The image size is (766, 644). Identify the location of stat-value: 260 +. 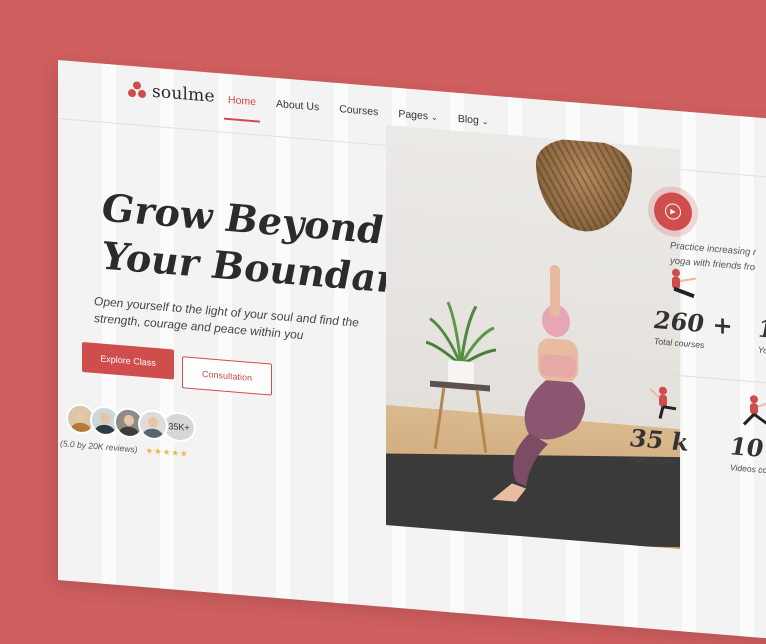
(693, 323).